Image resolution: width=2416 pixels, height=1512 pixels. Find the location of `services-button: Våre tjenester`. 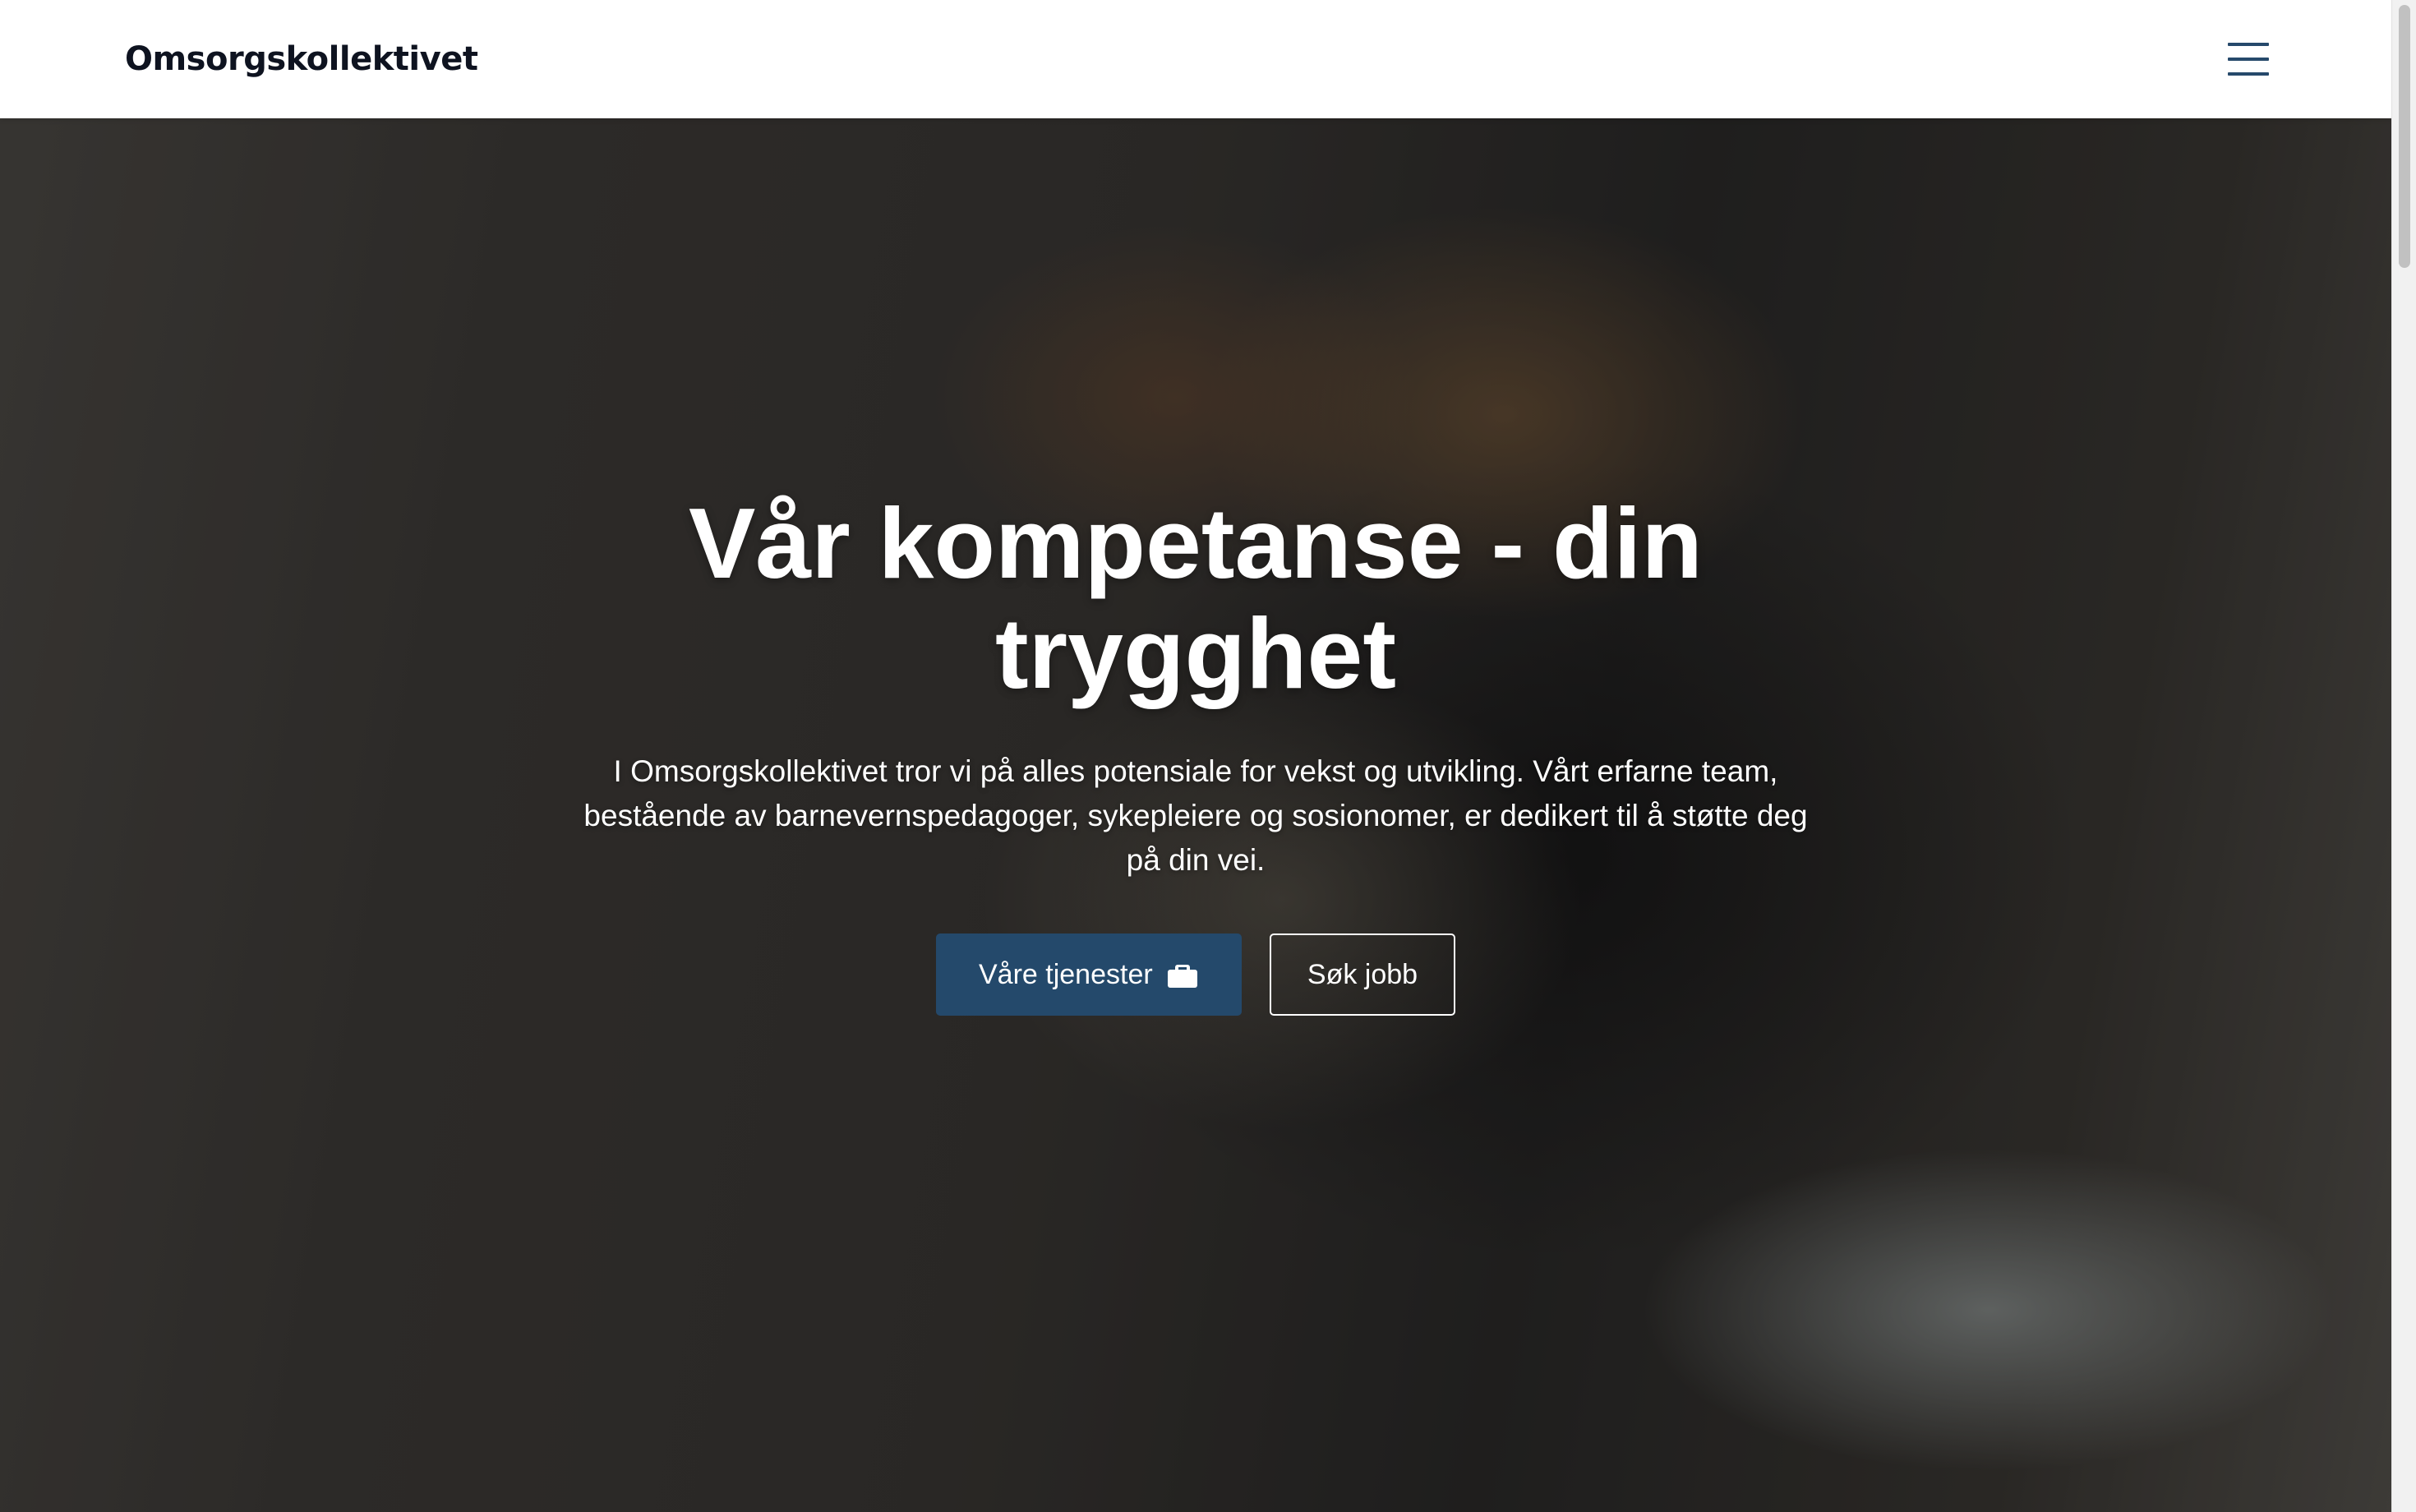

services-button: Våre tjenester is located at coordinates (1089, 975).